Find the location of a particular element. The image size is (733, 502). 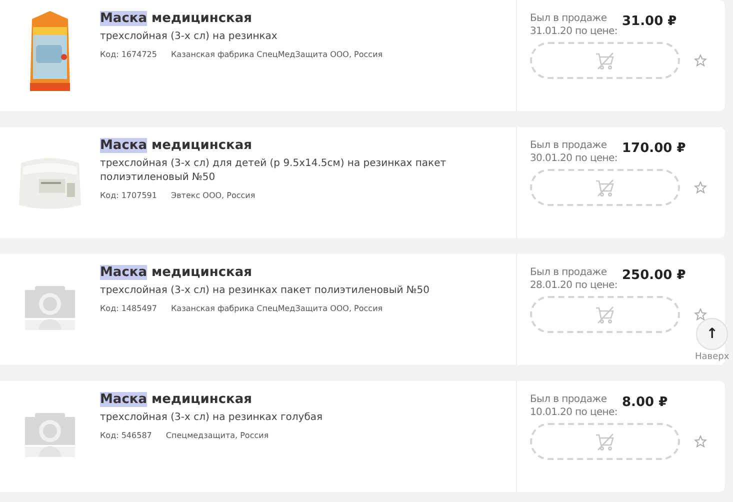

price: 170.00 ₽ is located at coordinates (654, 149).